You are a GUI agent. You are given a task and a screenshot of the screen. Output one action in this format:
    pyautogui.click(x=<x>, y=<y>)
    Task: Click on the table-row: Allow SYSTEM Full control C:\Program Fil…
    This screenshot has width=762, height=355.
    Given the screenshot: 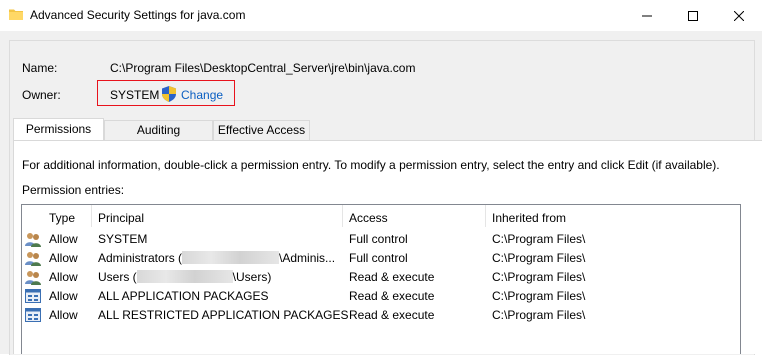 What is the action you would take?
    pyautogui.click(x=381, y=239)
    